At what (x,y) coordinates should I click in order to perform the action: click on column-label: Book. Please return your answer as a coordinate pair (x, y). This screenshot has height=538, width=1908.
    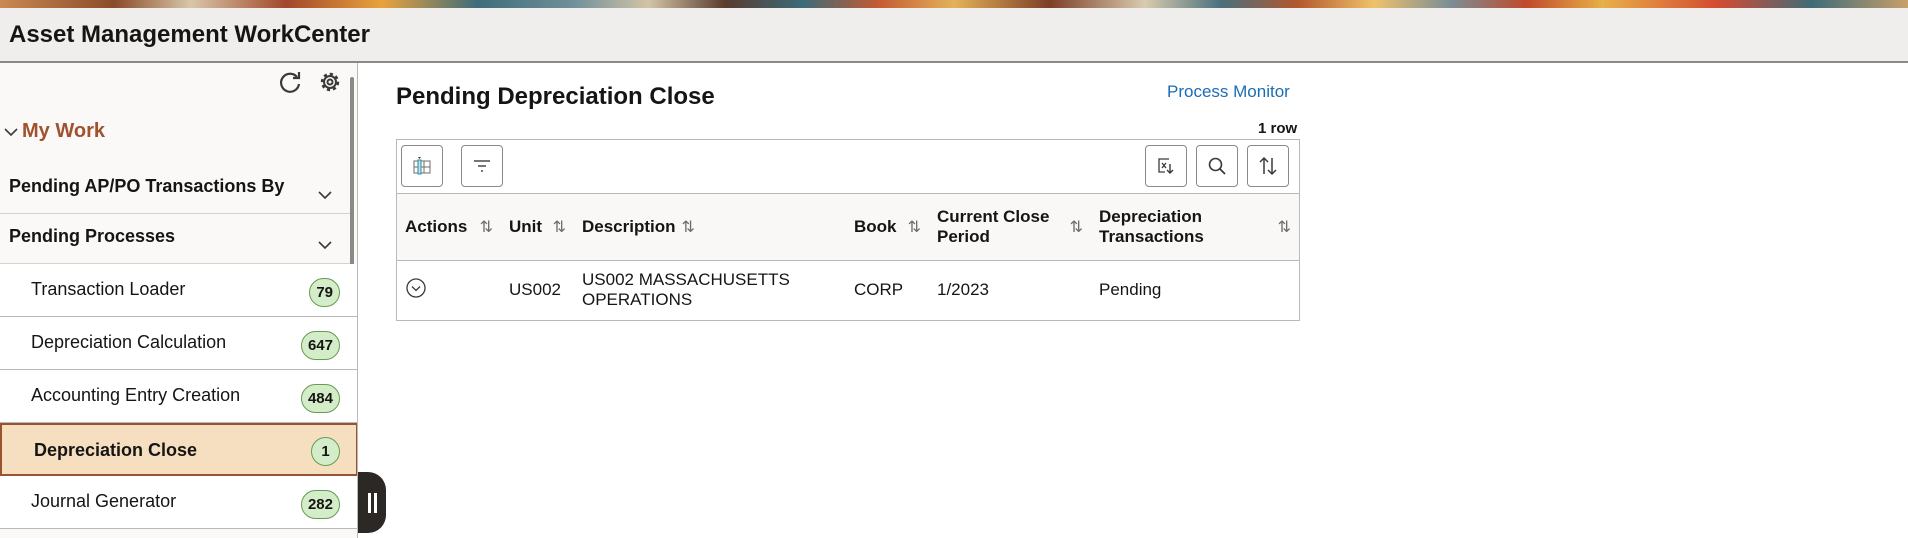
    Looking at the image, I should click on (875, 226).